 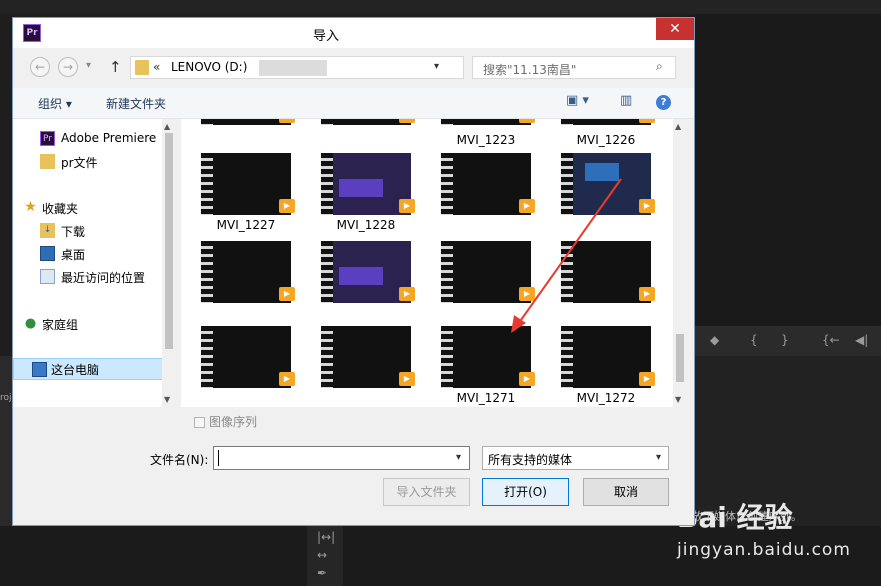 I want to click on pen-tool-icon: ✒, so click(x=322, y=573).